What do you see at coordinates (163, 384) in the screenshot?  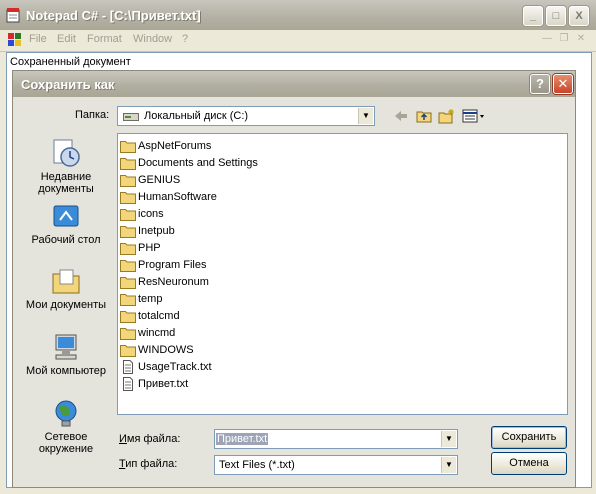 I see `list-item-label: Привет.txt` at bounding box center [163, 384].